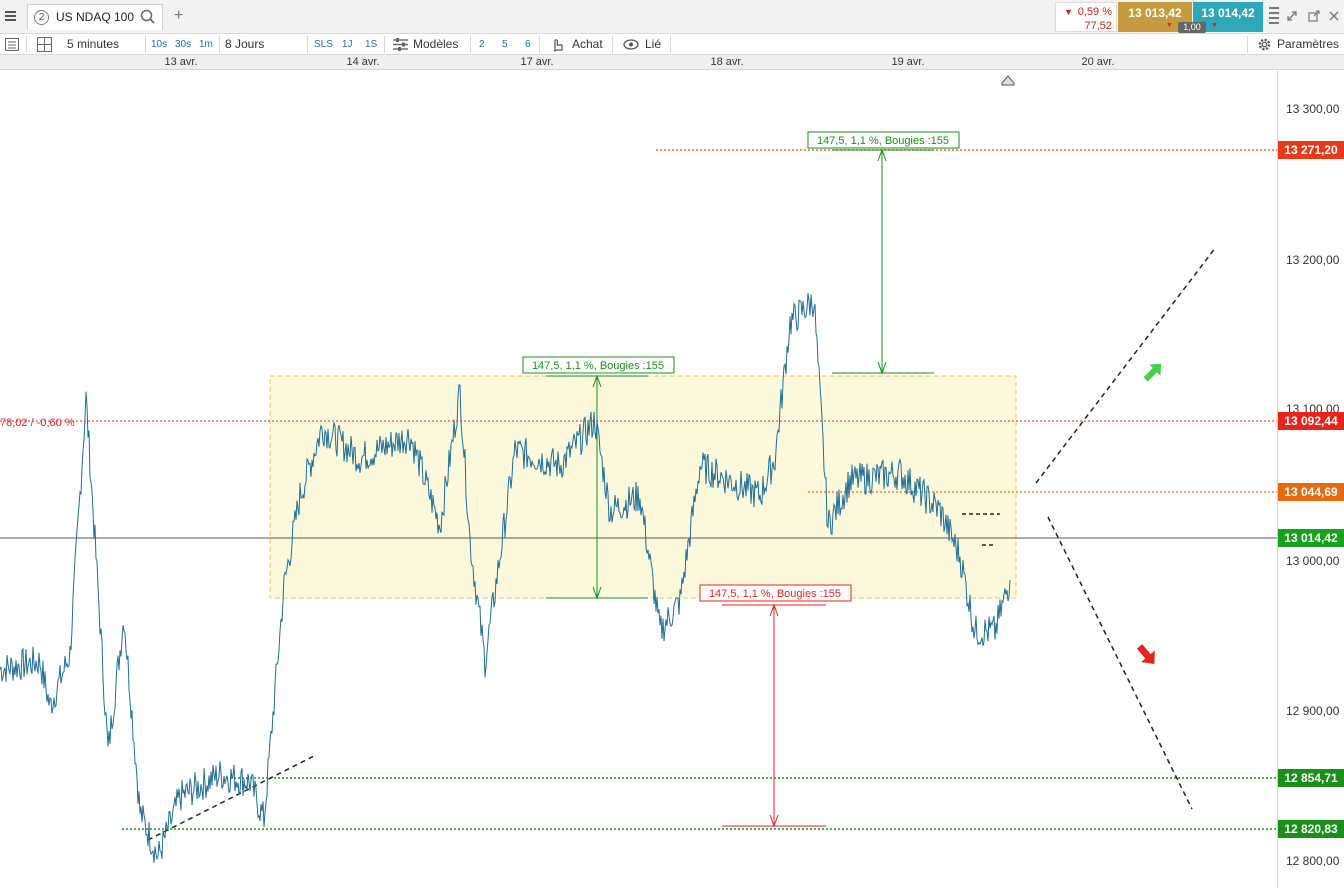 The width and height of the screenshot is (1344, 888). What do you see at coordinates (1098, 26) in the screenshot?
I see `change-absolute: 77,52` at bounding box center [1098, 26].